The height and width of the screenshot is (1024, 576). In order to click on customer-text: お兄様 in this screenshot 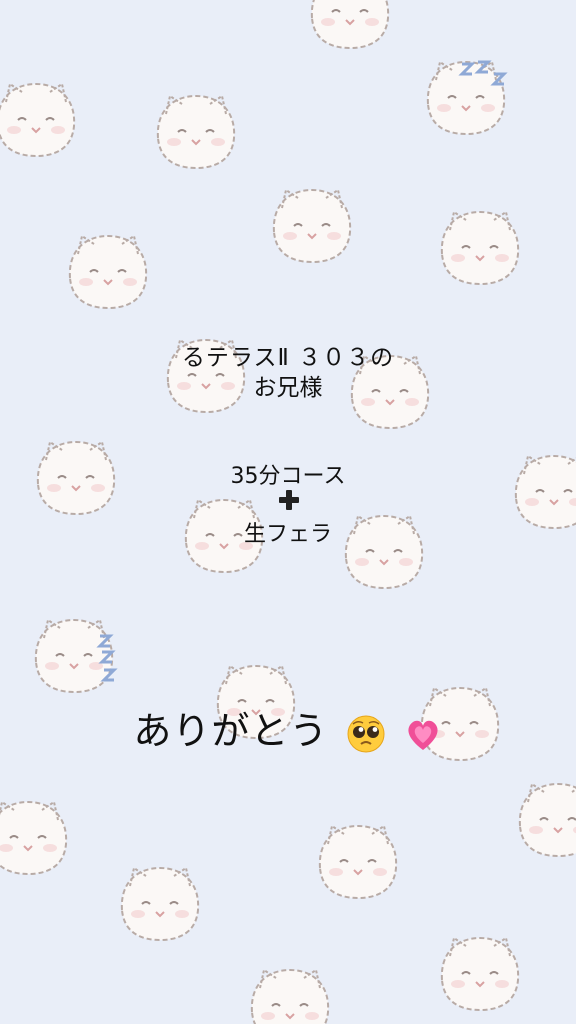, I will do `click(288, 388)`.